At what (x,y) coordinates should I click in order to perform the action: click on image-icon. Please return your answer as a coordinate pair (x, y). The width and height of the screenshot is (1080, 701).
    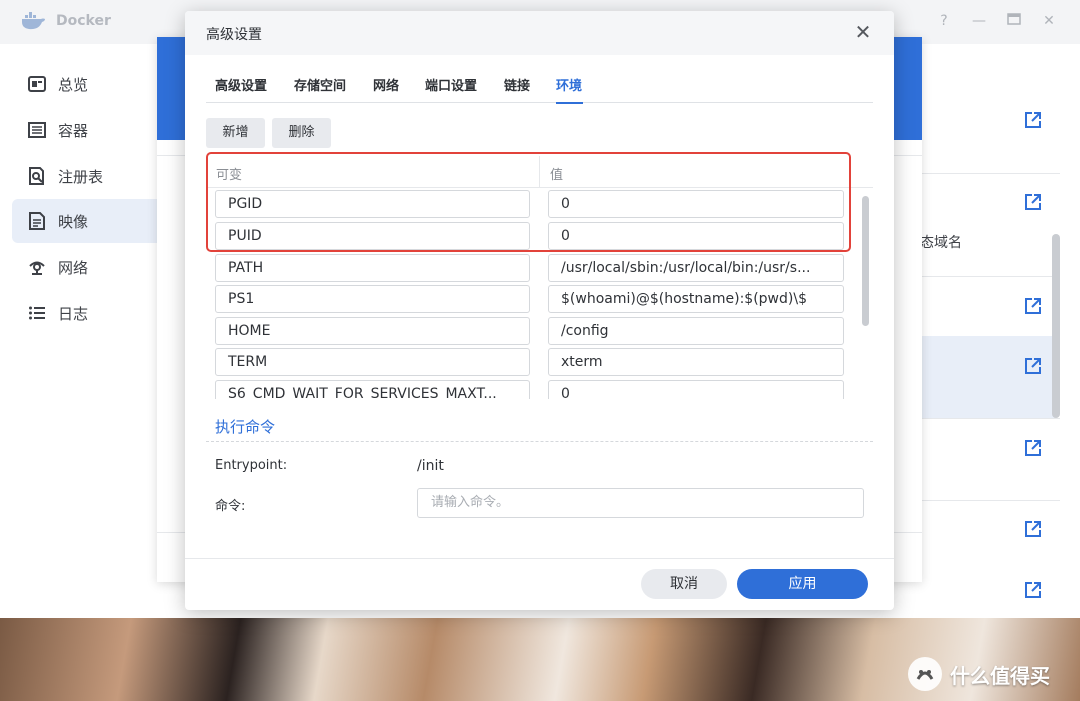
    Looking at the image, I should click on (37, 221).